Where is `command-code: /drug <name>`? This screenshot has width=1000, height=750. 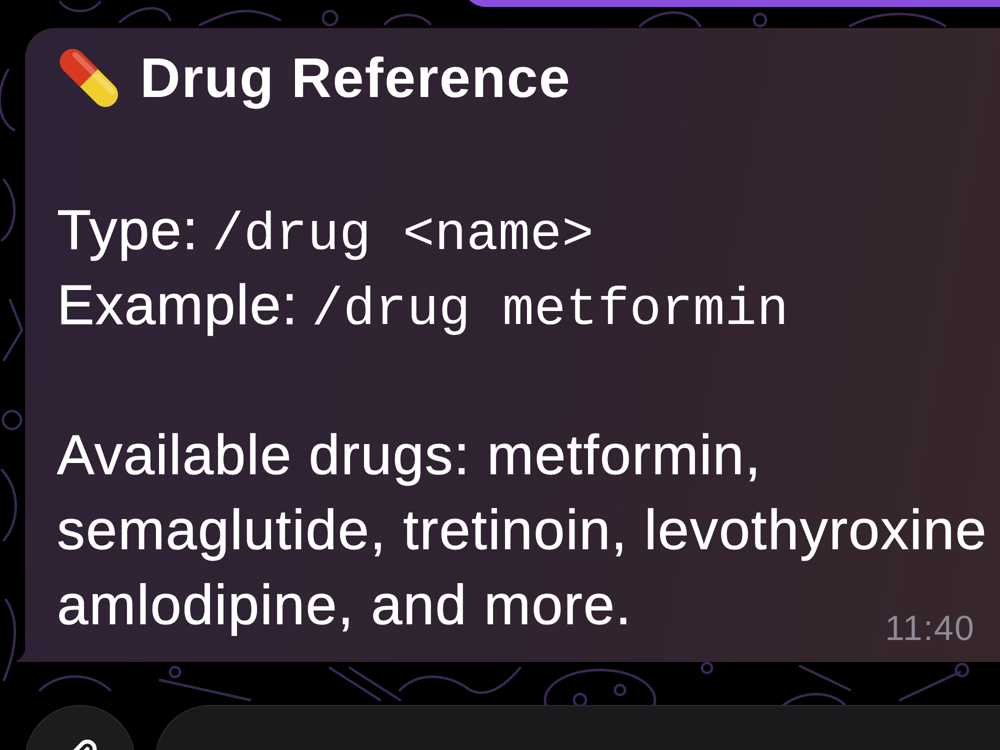 command-code: /drug <name> is located at coordinates (403, 235).